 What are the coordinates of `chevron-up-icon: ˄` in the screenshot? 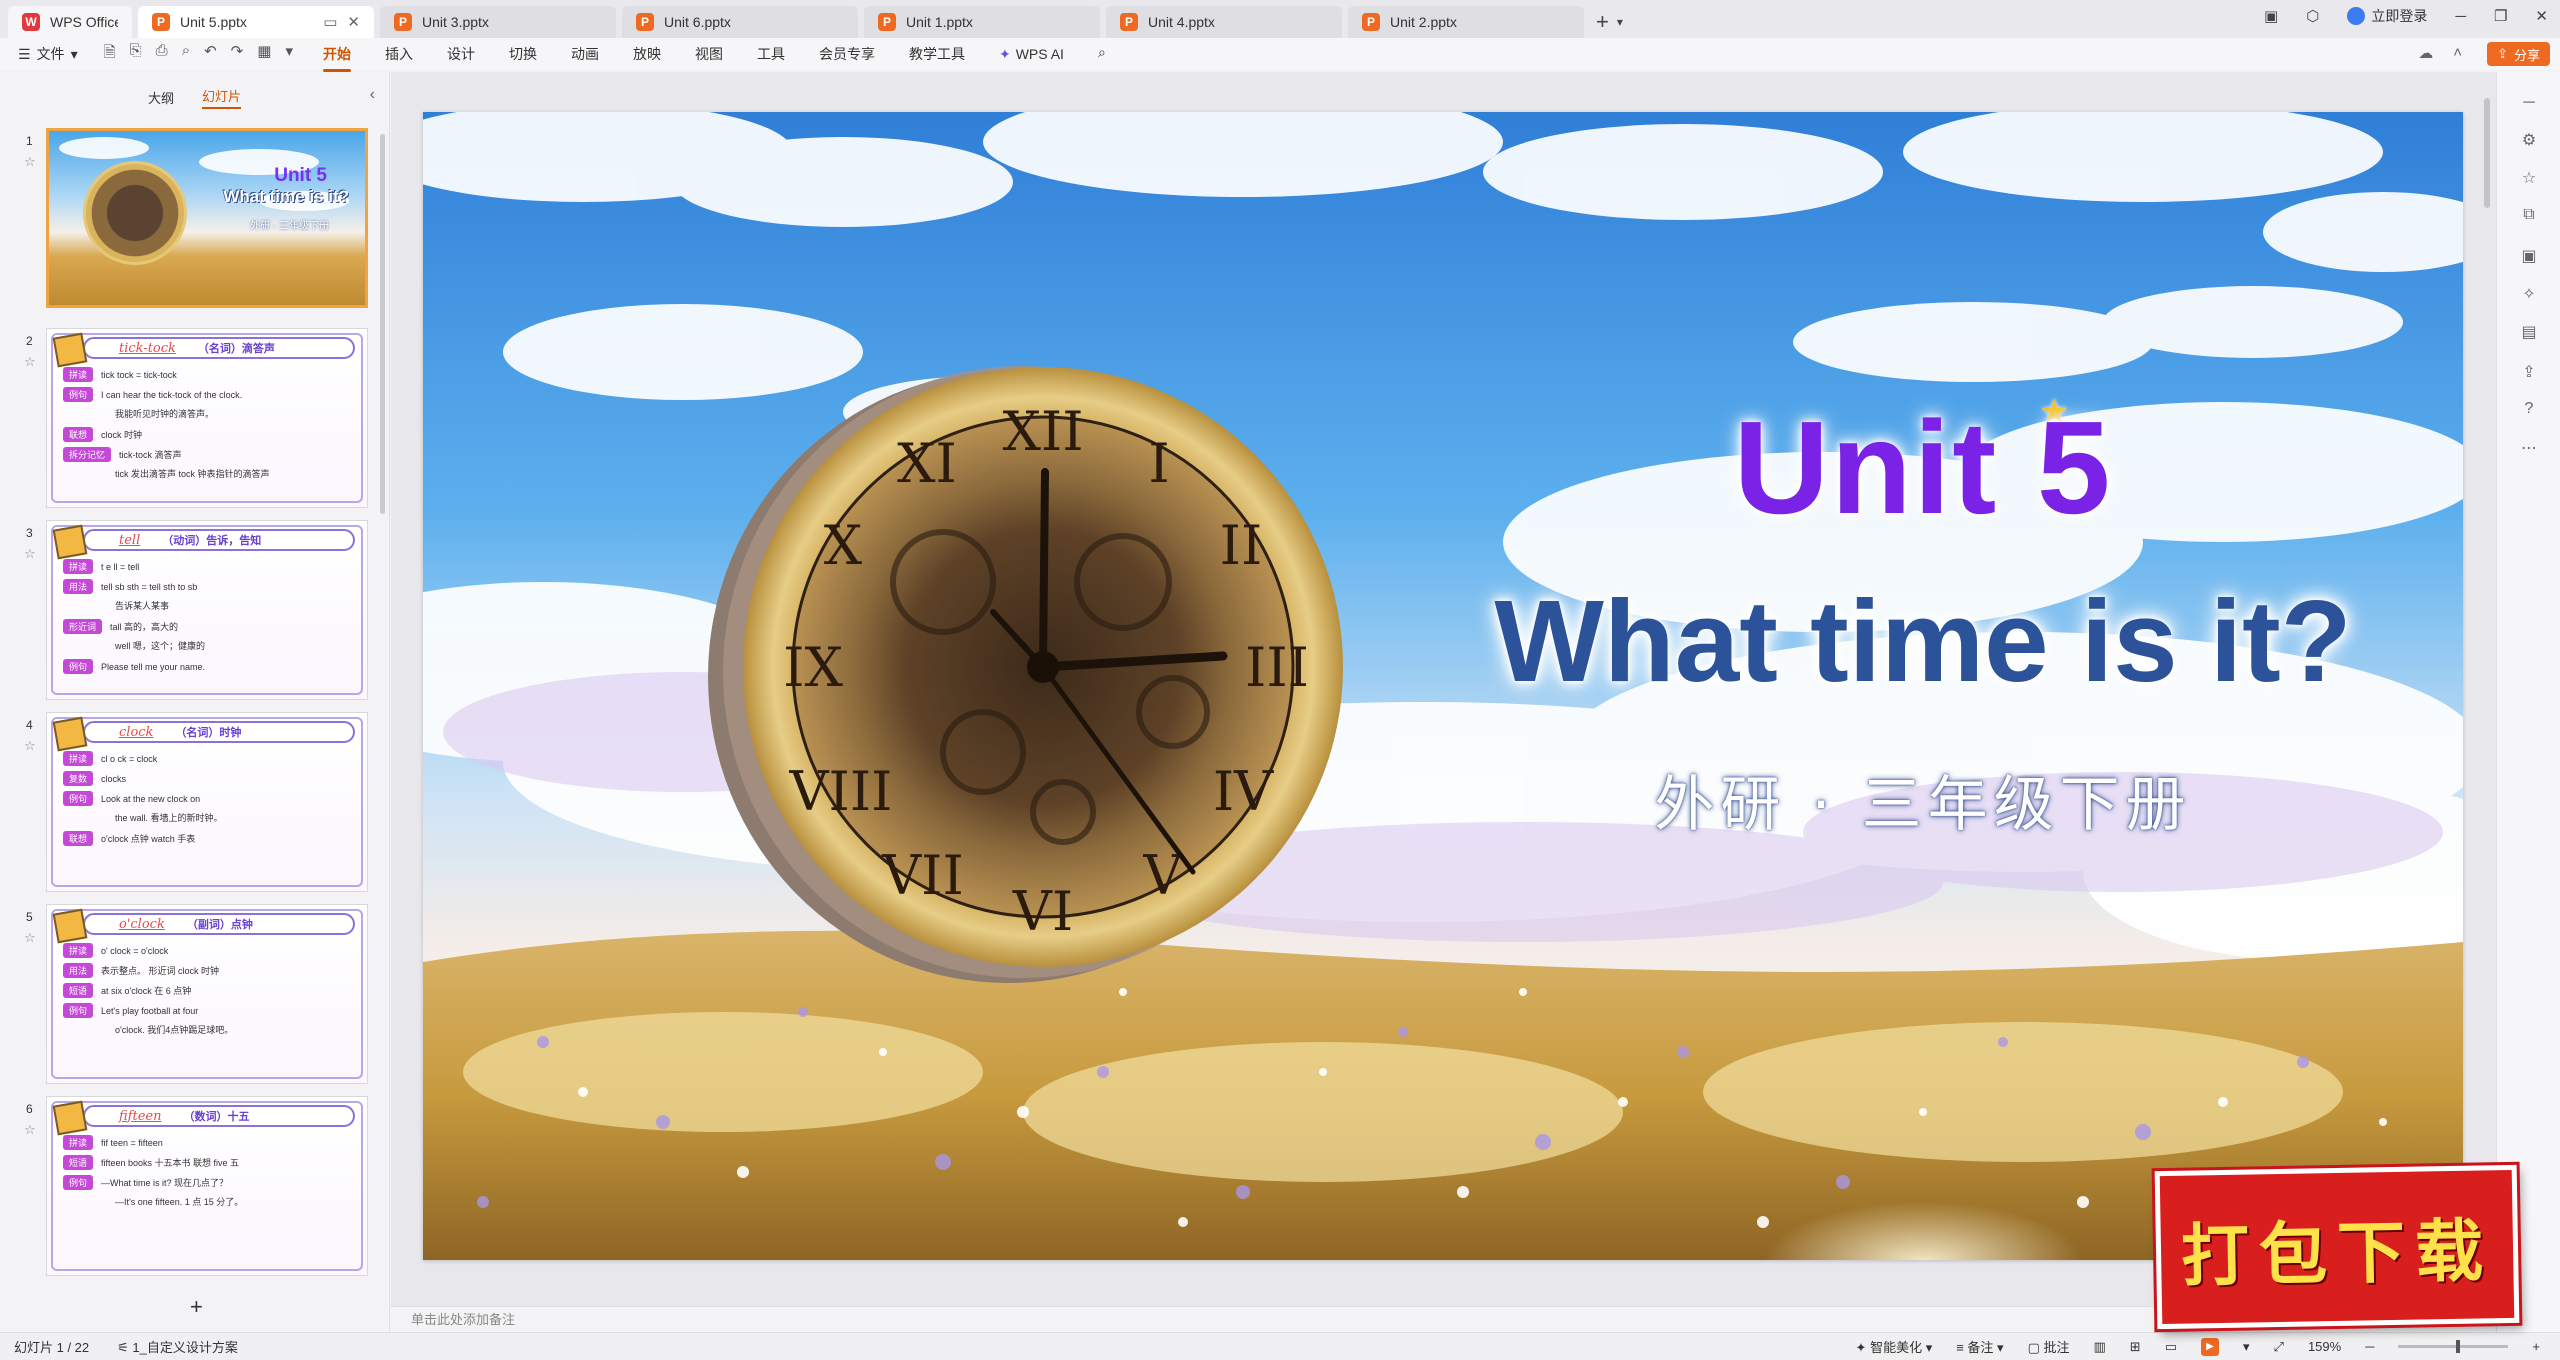 It's located at (2457, 53).